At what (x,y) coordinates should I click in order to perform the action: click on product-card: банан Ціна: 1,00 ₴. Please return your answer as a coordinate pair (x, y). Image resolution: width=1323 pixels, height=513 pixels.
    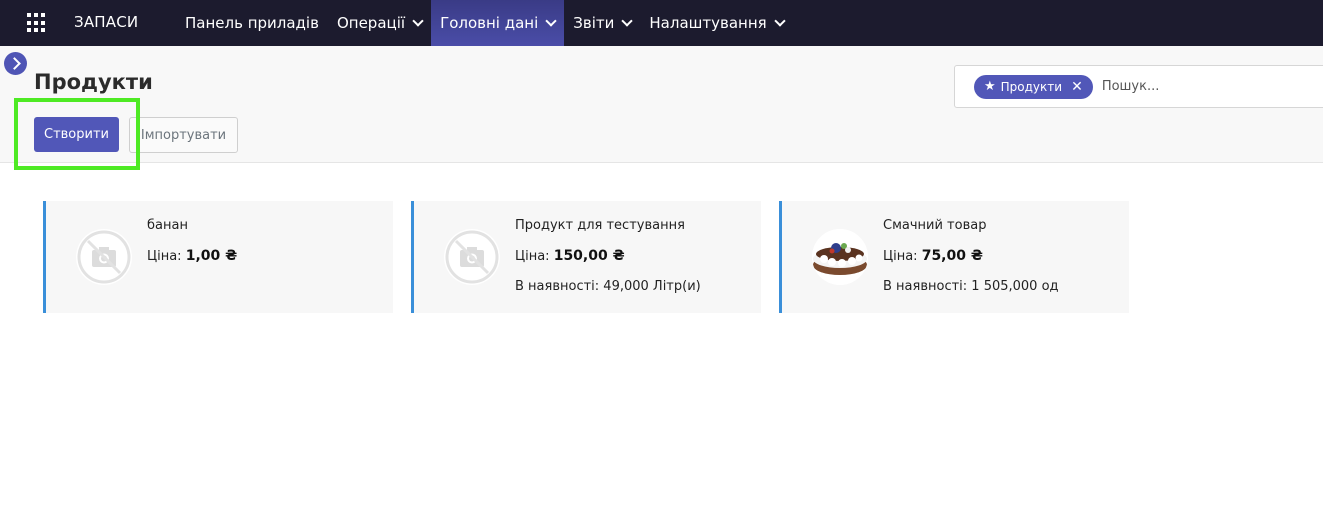
    Looking at the image, I should click on (218, 257).